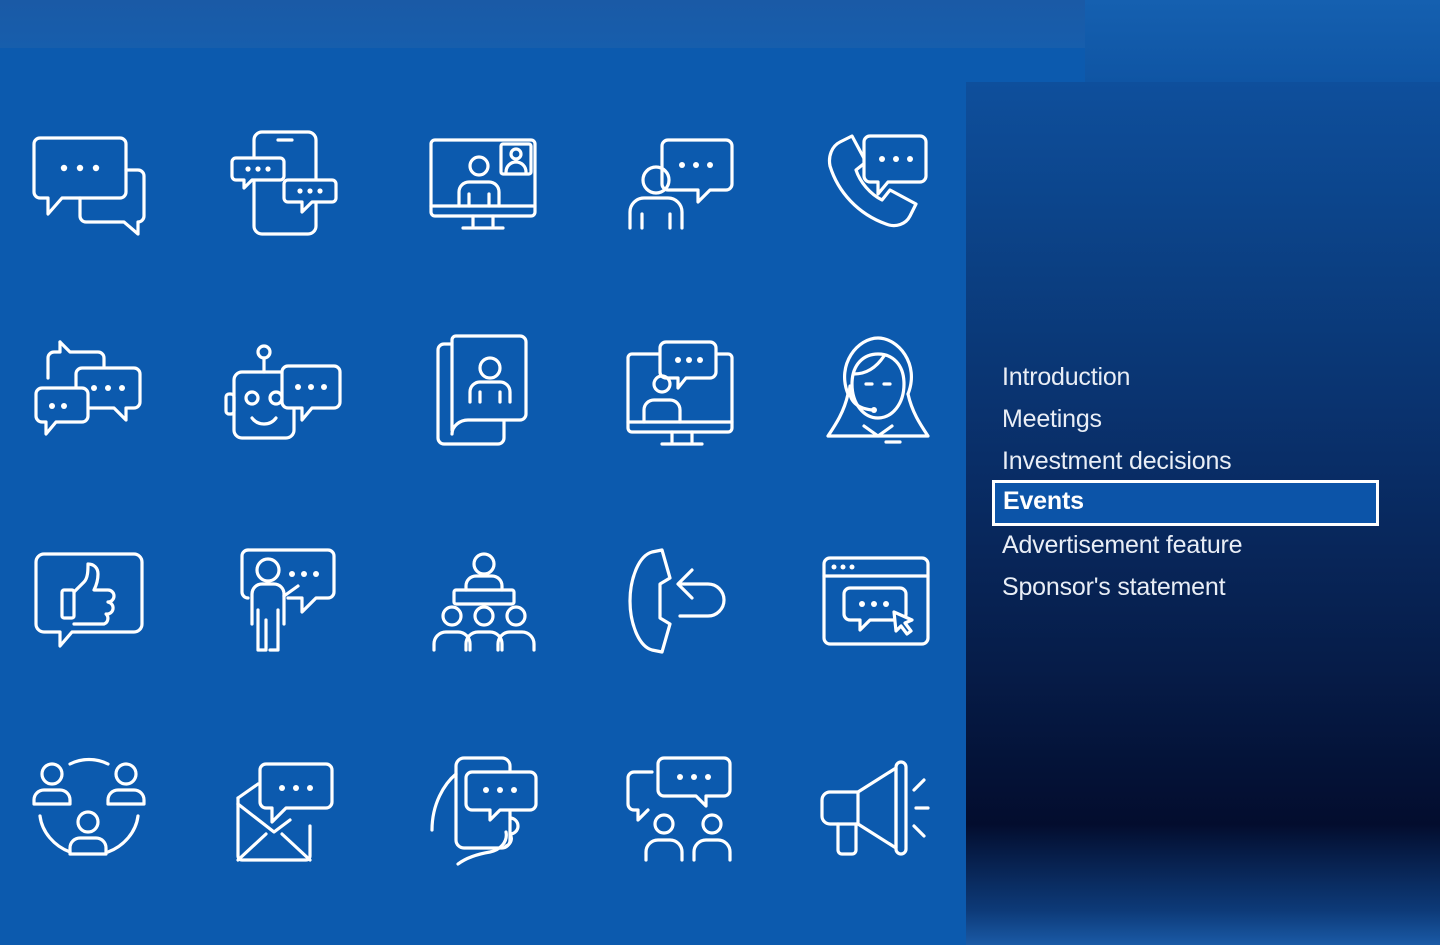 This screenshot has height=945, width=1440. What do you see at coordinates (288, 599) in the screenshot?
I see `presenter-icon` at bounding box center [288, 599].